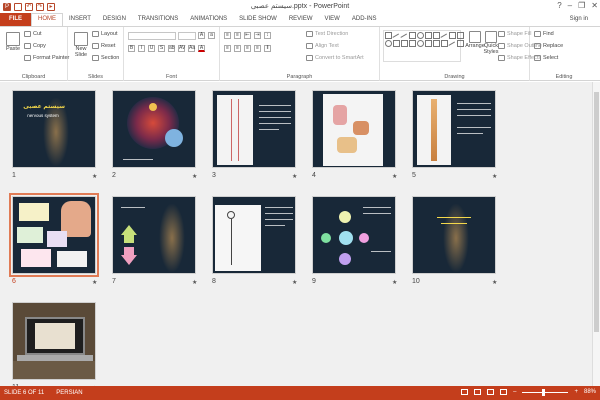  I want to click on tab-file: FILE, so click(15, 19).